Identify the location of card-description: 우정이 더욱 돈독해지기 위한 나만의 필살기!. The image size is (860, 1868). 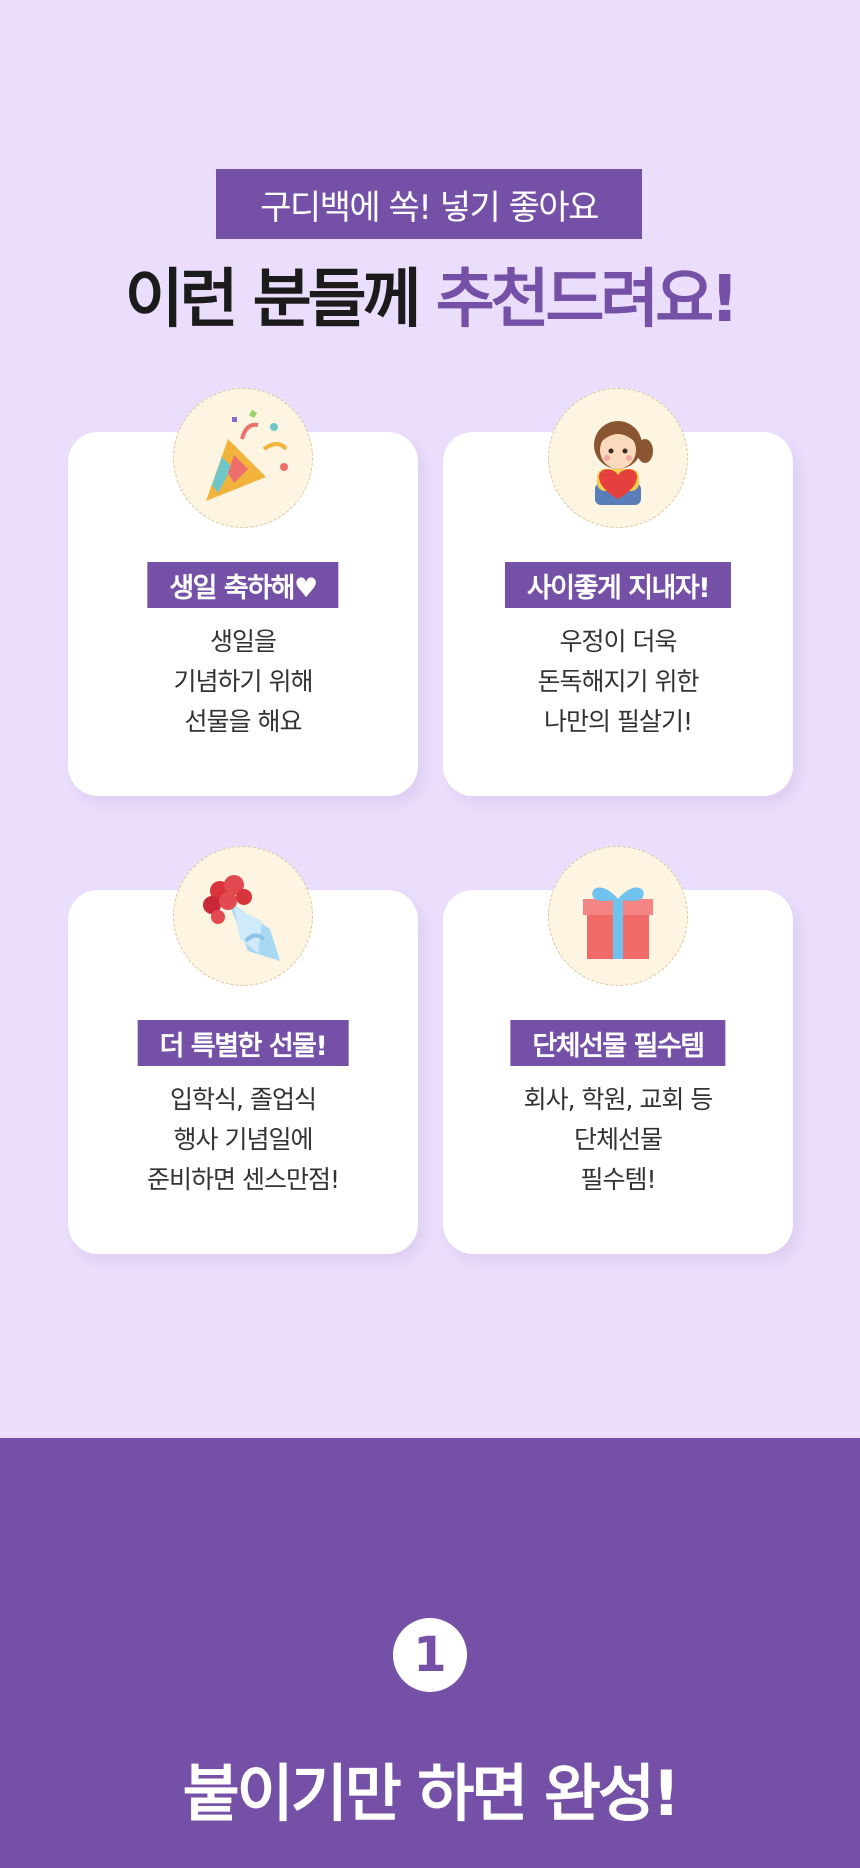
(618, 682).